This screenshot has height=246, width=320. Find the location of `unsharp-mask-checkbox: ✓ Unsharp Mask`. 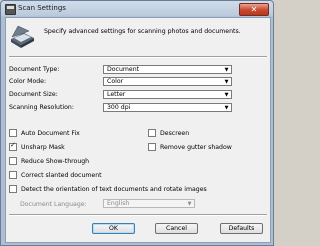

unsharp-mask-checkbox: ✓ Unsharp Mask is located at coordinates (37, 146).